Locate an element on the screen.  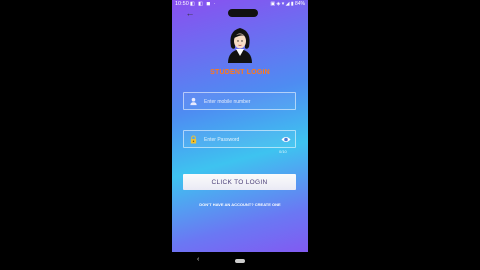
page-title: STUDENT LOGIN is located at coordinates (240, 72).